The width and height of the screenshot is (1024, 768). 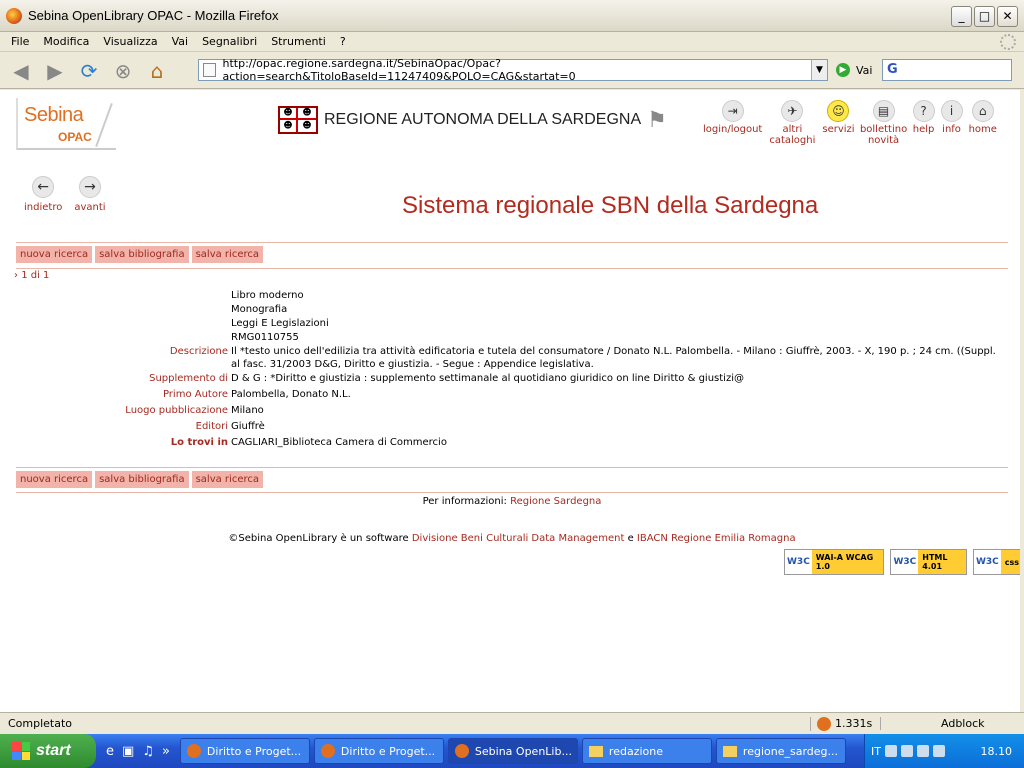 I want to click on field-value-link: Palombella, Donato N.L., so click(x=619, y=395).